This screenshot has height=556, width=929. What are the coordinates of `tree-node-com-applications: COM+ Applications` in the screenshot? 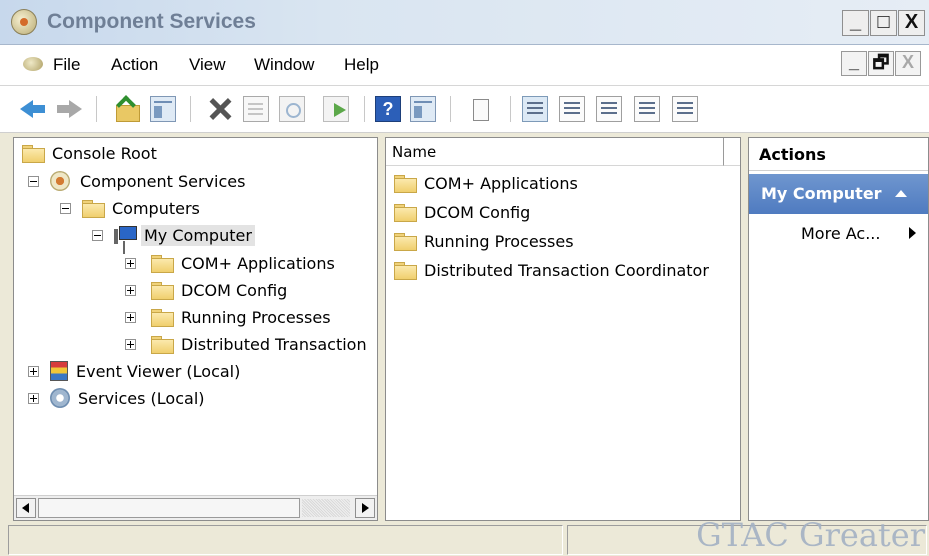 It's located at (243, 263).